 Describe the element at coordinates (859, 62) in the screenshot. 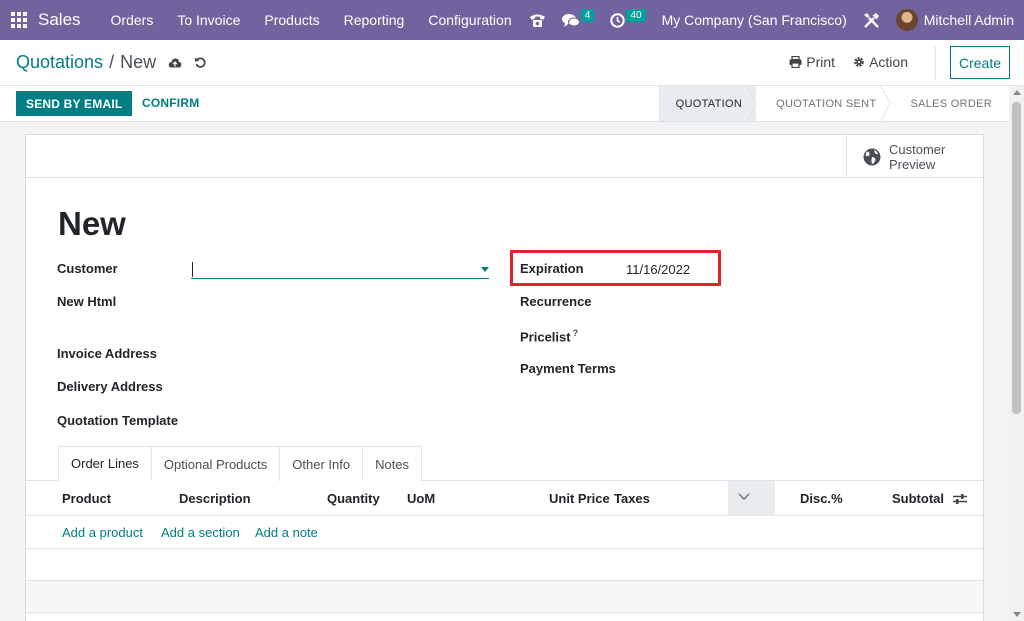

I see `gear-icon` at that location.